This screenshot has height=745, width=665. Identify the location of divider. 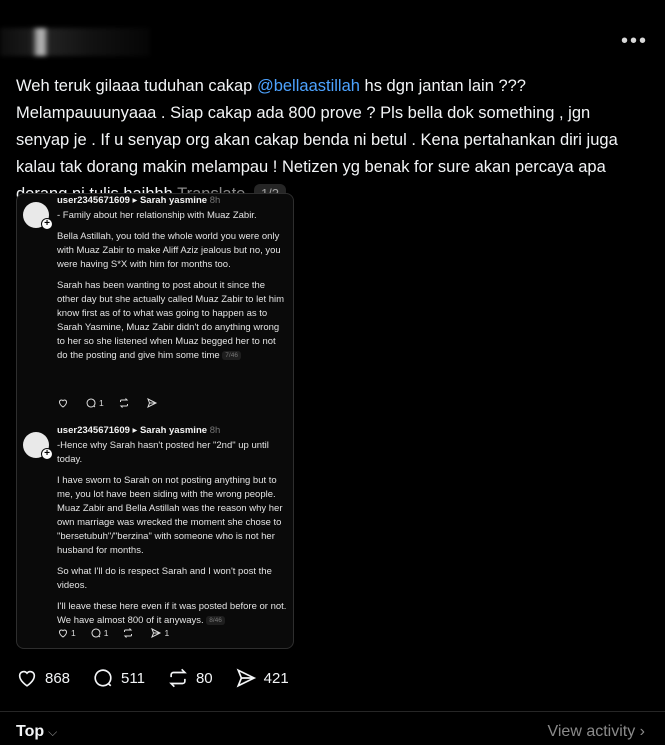
(332, 711).